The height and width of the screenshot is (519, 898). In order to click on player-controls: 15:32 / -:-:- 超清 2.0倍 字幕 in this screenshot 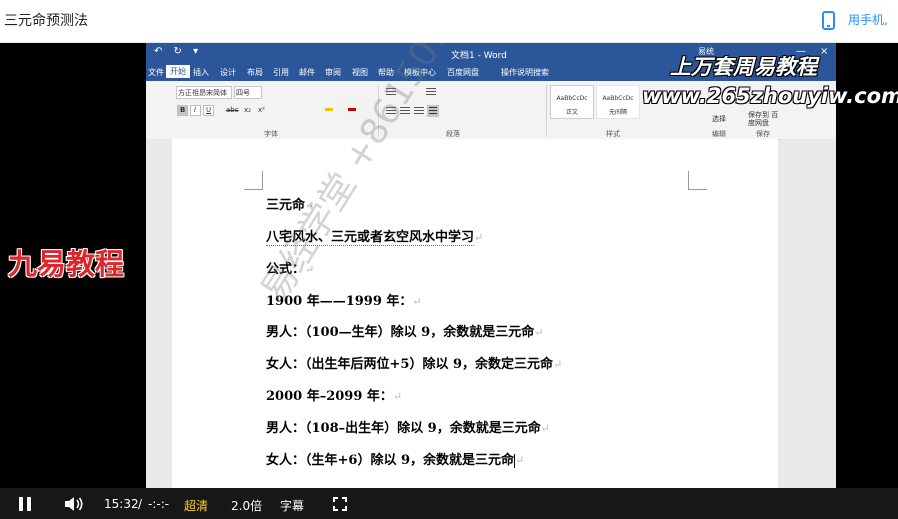, I will do `click(449, 503)`.